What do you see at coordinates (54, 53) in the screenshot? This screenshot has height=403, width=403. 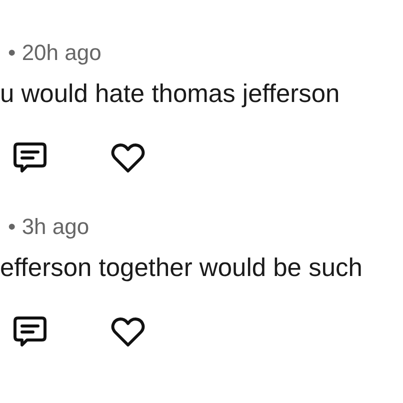 I see `comment-meta: • 20h ago` at bounding box center [54, 53].